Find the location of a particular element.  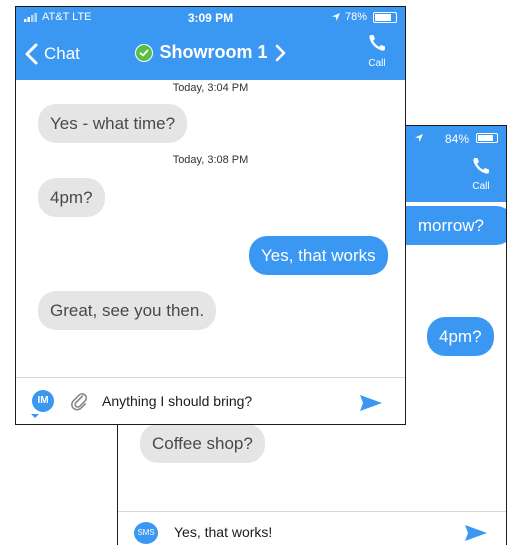

message-bubble: Great, see you then. is located at coordinates (127, 310).